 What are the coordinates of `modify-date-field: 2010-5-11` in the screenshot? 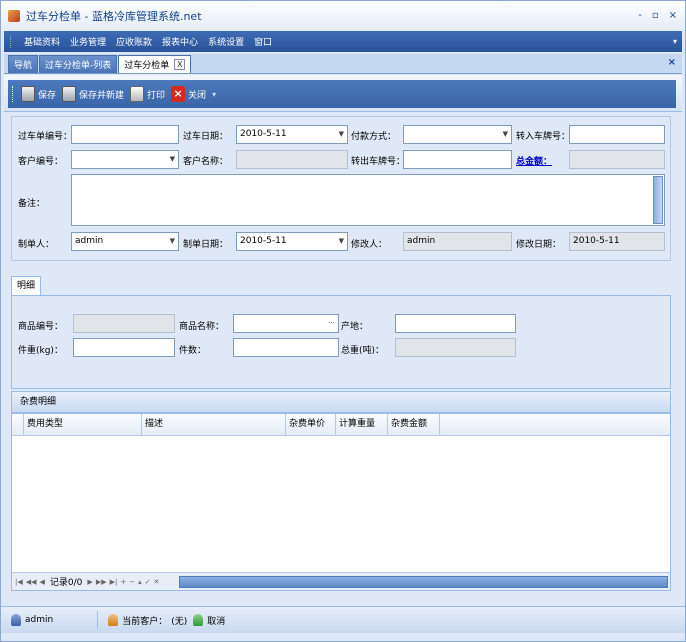 It's located at (617, 241).